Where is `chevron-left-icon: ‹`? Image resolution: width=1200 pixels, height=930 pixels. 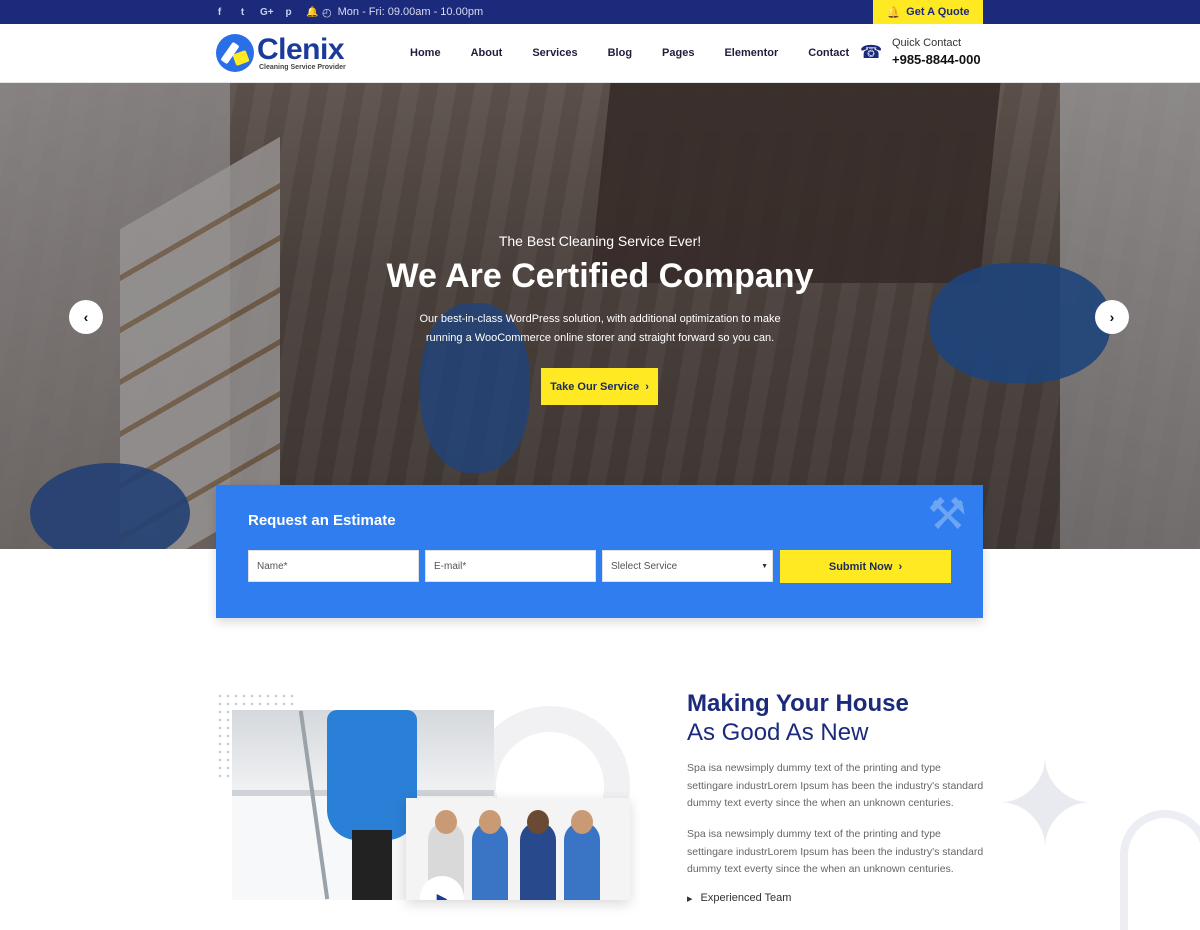 chevron-left-icon: ‹ is located at coordinates (86, 317).